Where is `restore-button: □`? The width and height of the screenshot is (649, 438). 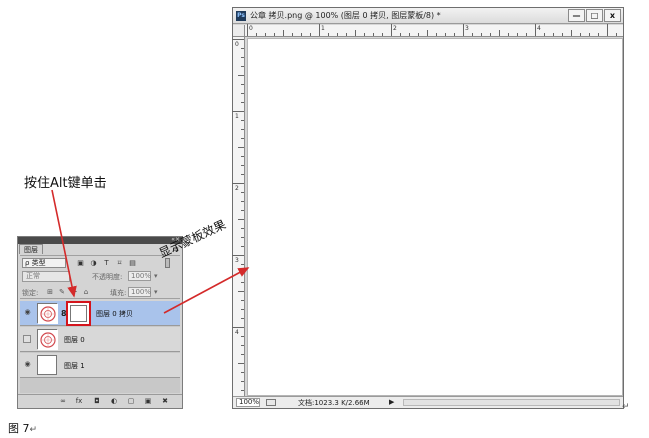
restore-button: □ is located at coordinates (594, 15).